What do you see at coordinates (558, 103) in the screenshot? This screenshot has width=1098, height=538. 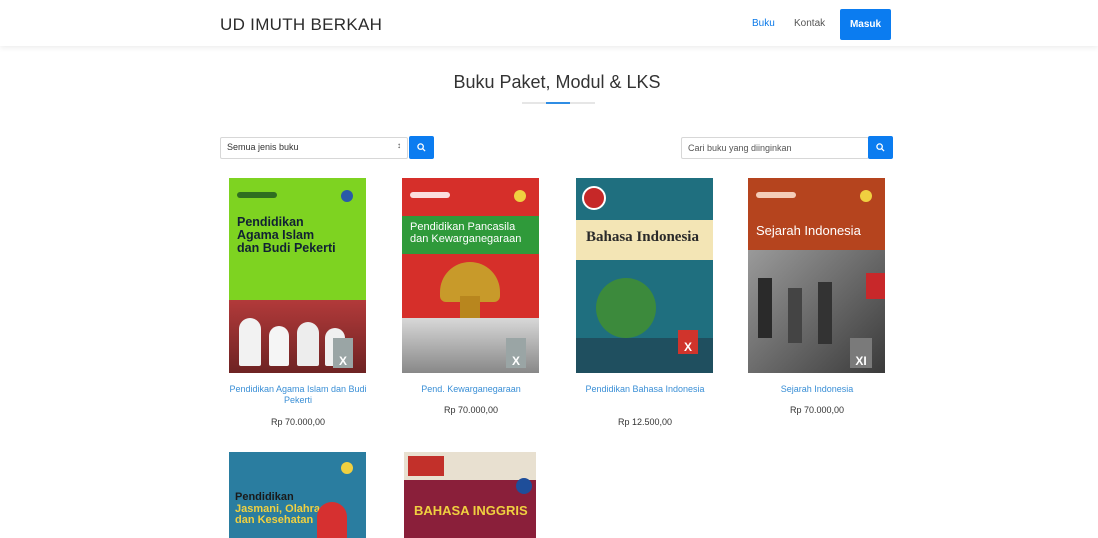 I see `title-divider-accent` at bounding box center [558, 103].